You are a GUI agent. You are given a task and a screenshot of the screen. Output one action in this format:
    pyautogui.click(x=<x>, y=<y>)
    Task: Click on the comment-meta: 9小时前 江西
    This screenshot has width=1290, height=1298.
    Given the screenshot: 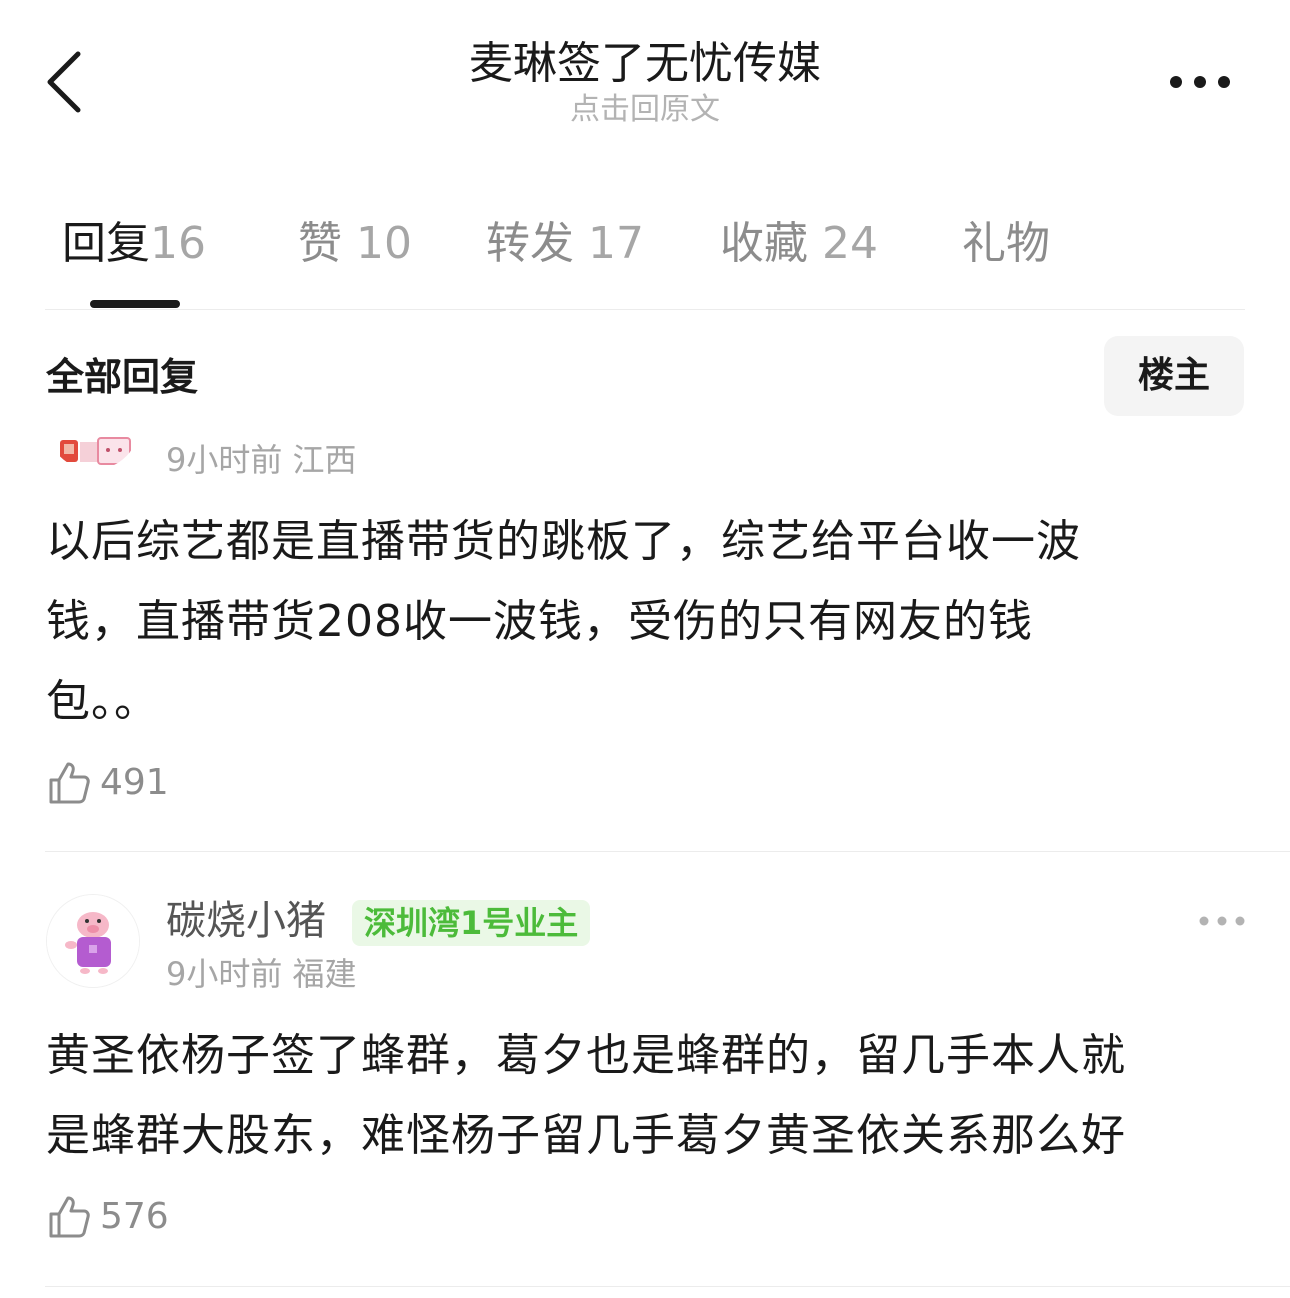 What is the action you would take?
    pyautogui.click(x=261, y=460)
    